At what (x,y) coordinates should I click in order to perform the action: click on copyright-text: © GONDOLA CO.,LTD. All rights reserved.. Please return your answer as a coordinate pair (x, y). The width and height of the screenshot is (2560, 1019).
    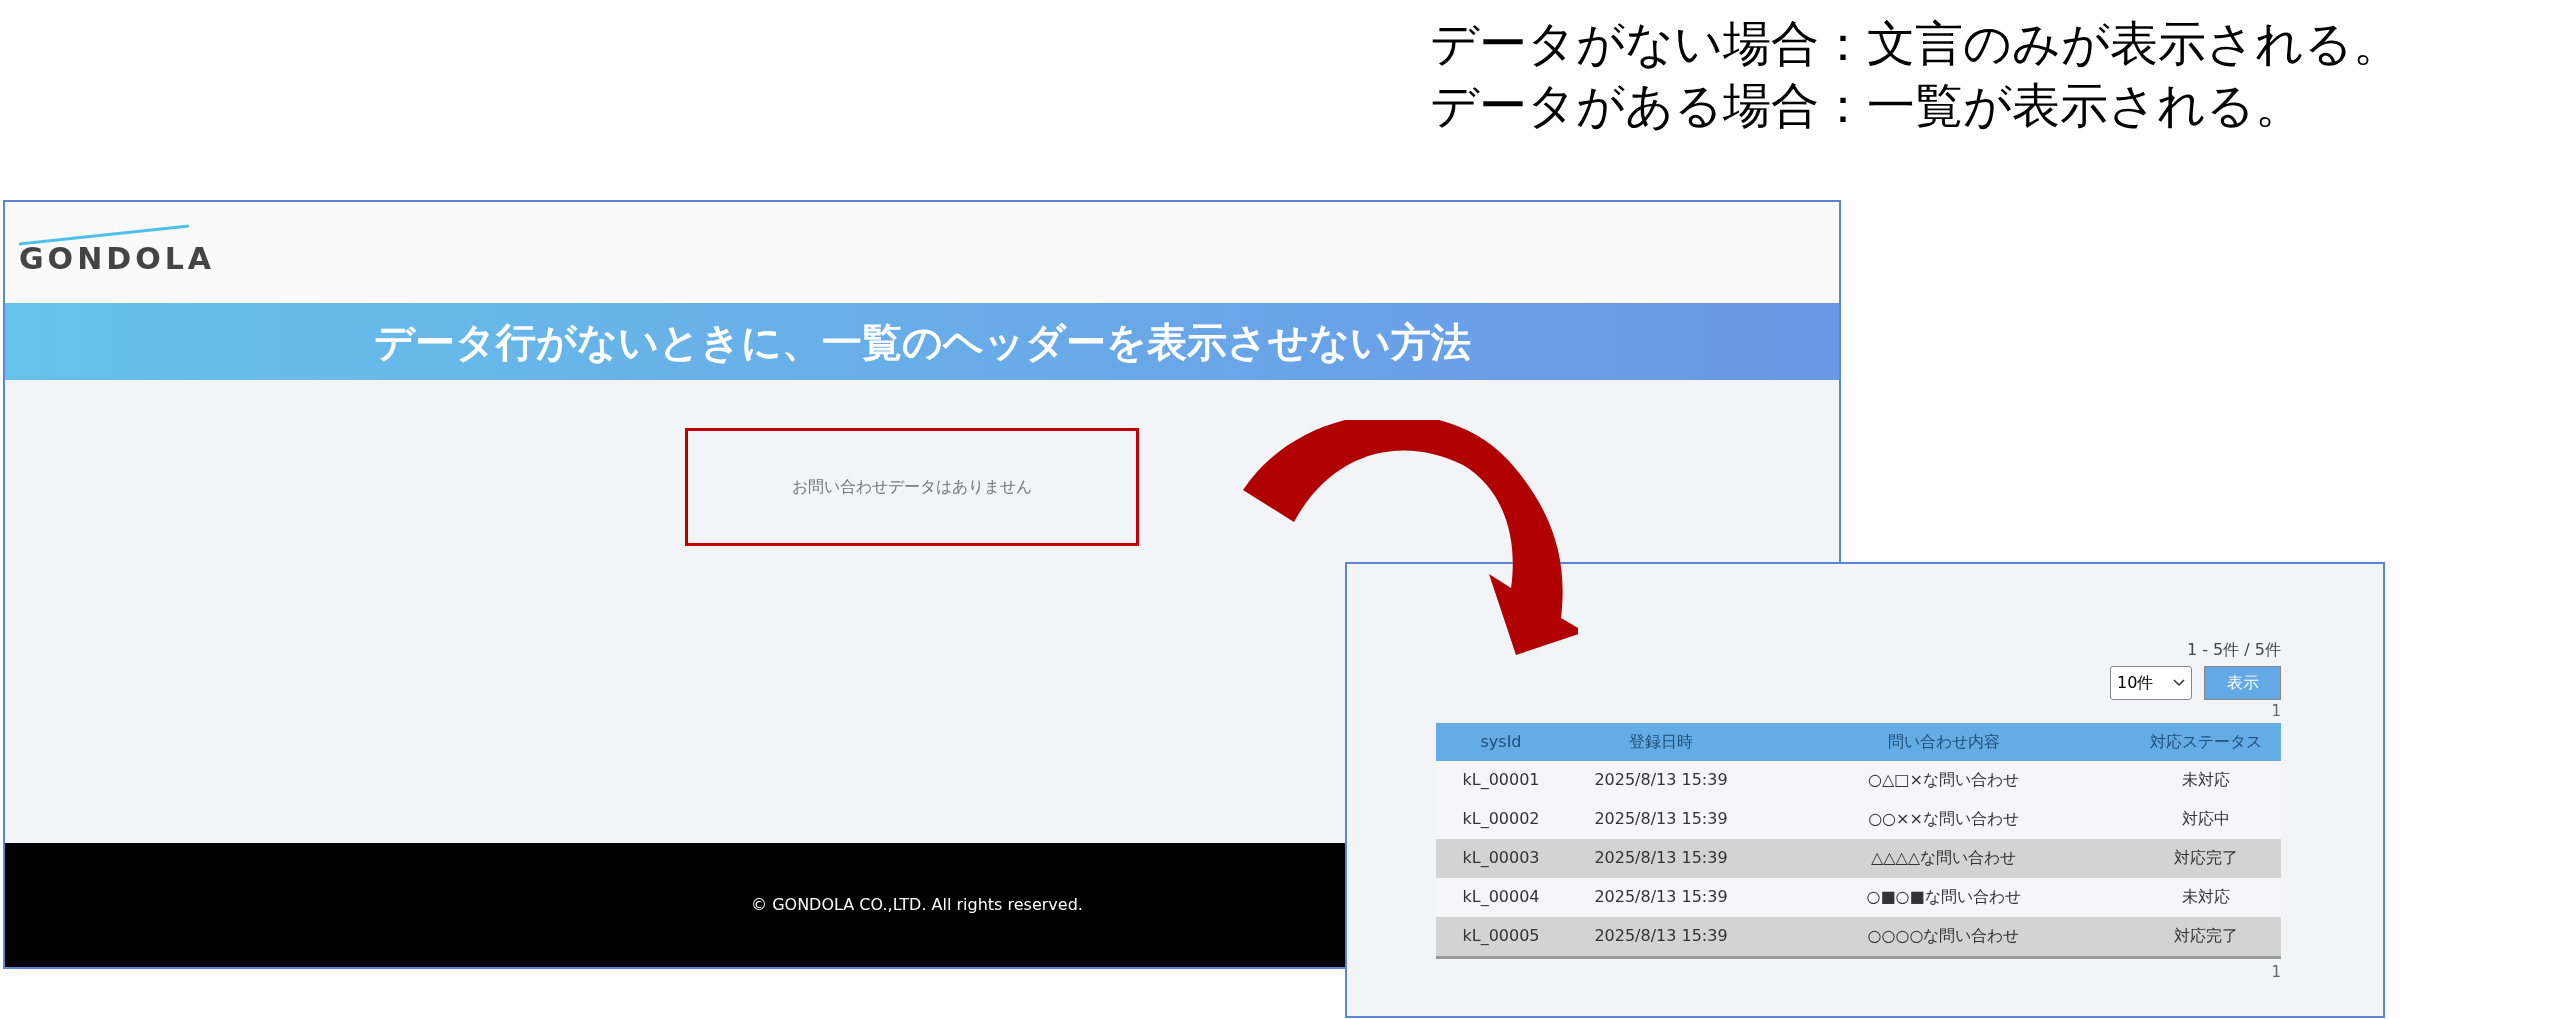
    Looking at the image, I should click on (917, 905).